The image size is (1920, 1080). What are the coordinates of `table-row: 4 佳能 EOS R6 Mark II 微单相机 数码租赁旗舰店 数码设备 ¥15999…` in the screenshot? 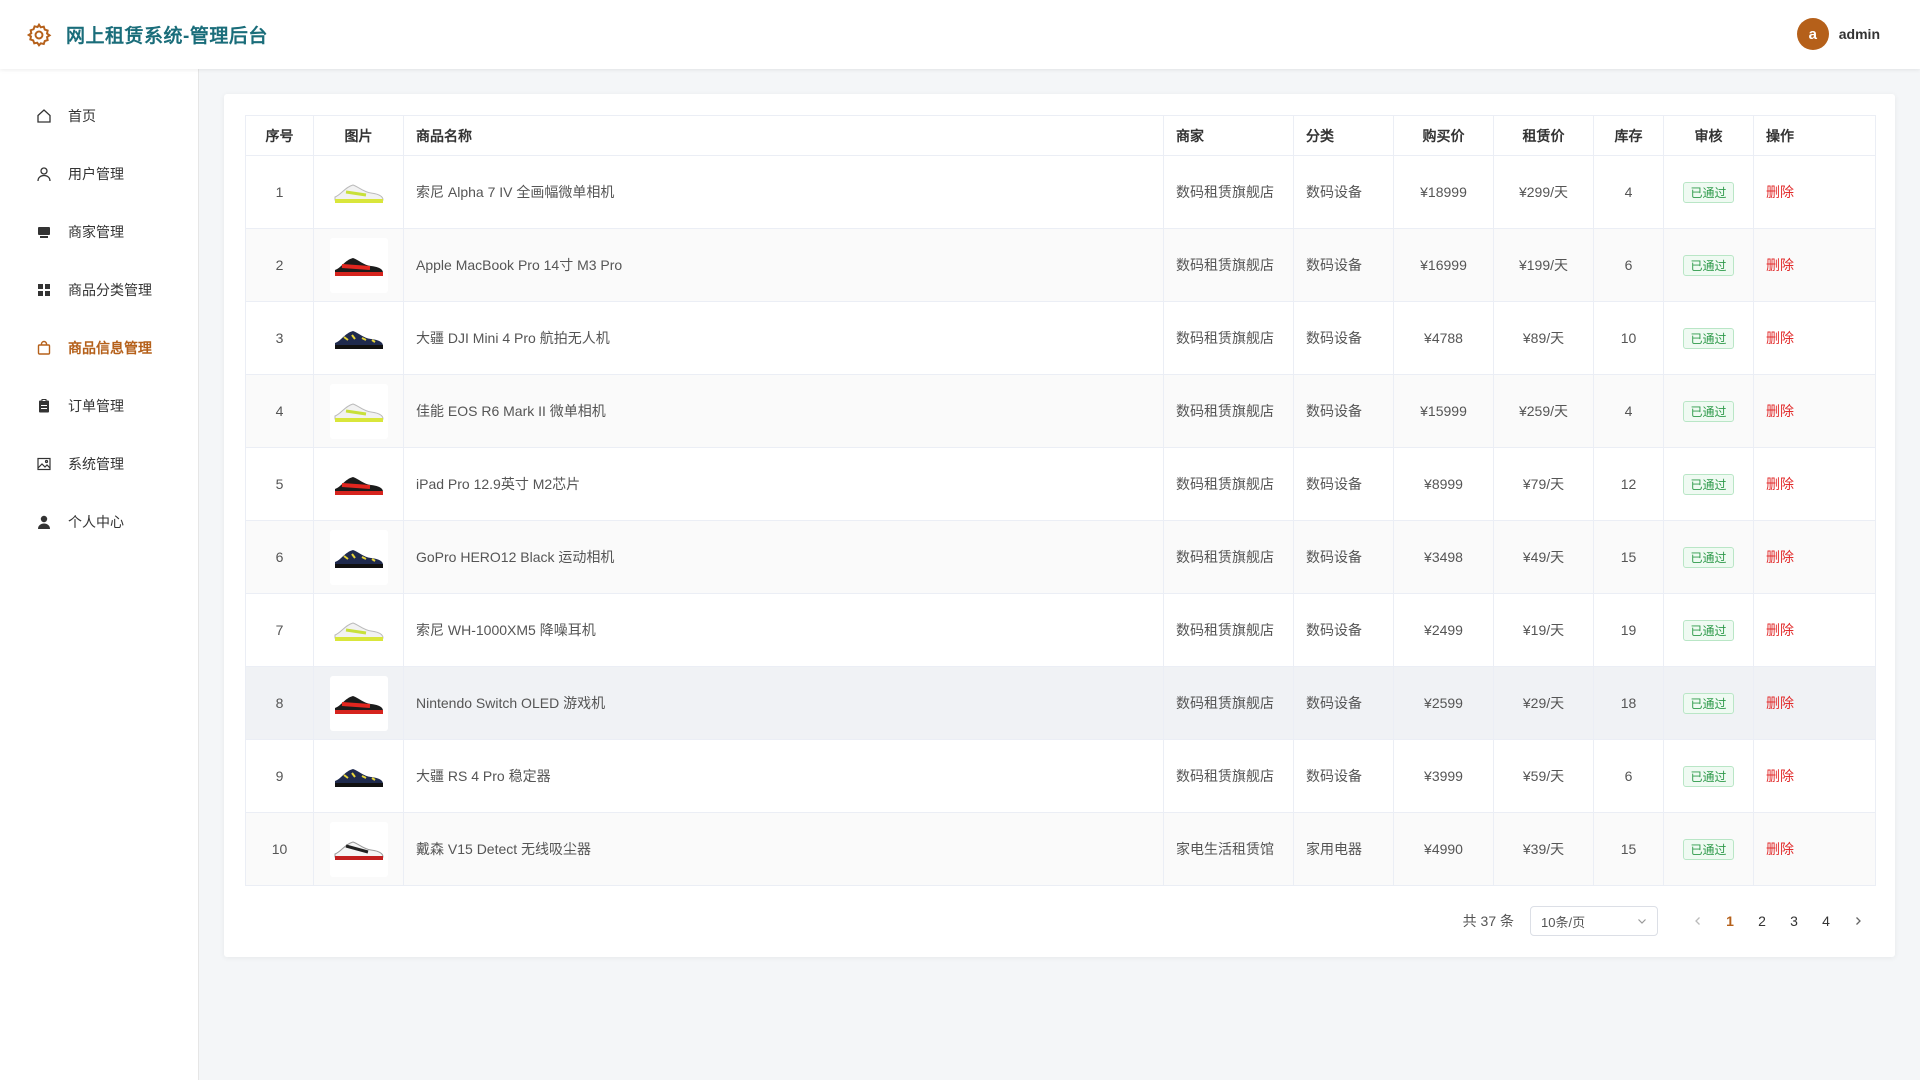 It's located at (1060, 411).